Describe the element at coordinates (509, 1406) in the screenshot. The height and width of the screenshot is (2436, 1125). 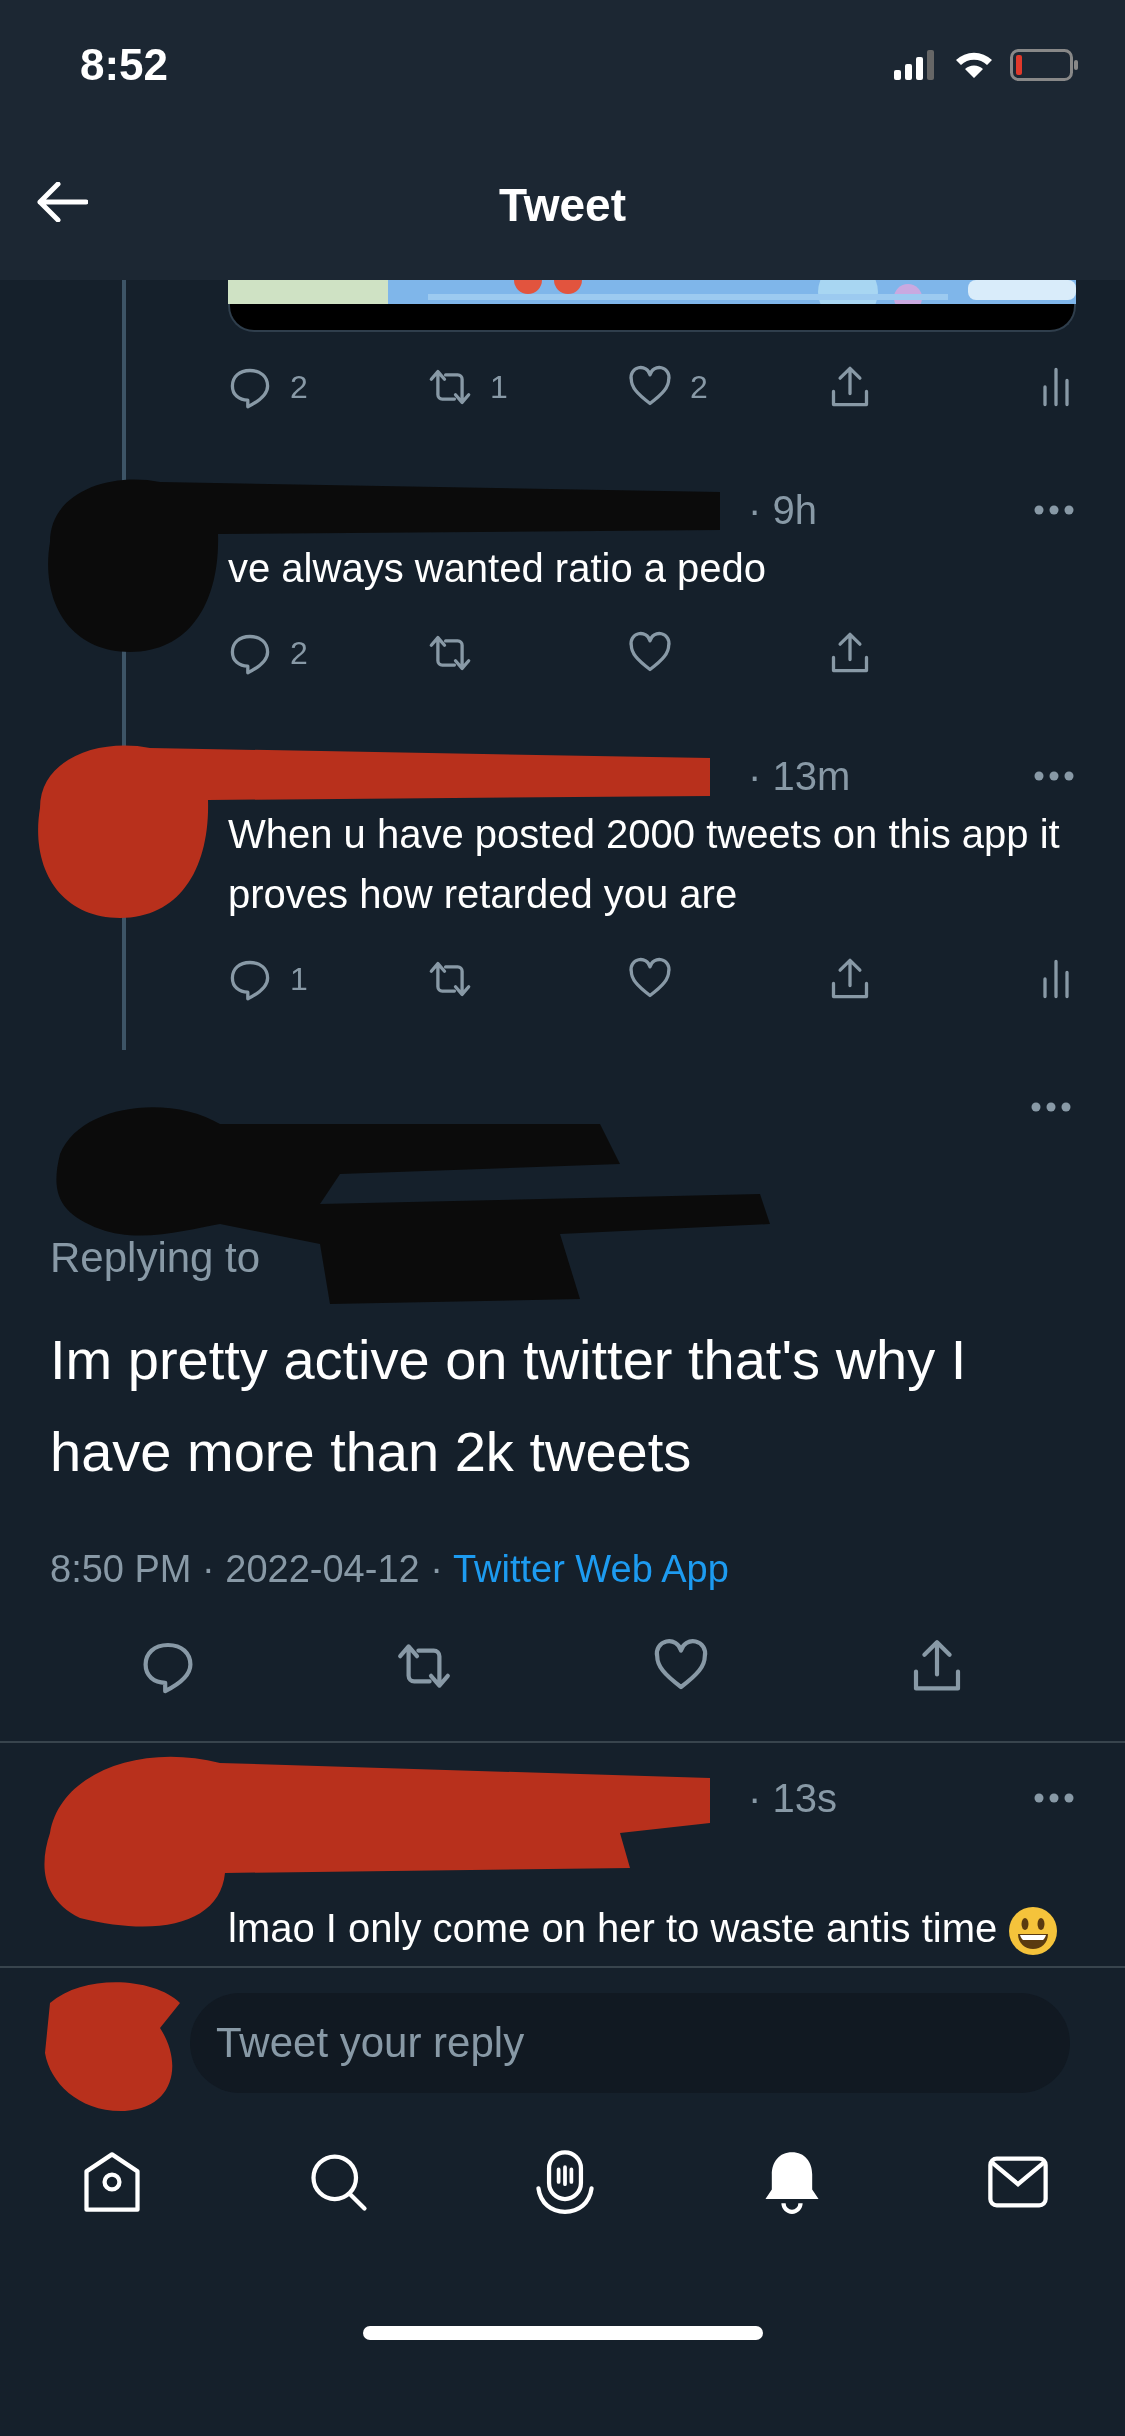
I see `tweet-text: Im pretty active on twitter that's why I have more than 2k tweets` at that location.